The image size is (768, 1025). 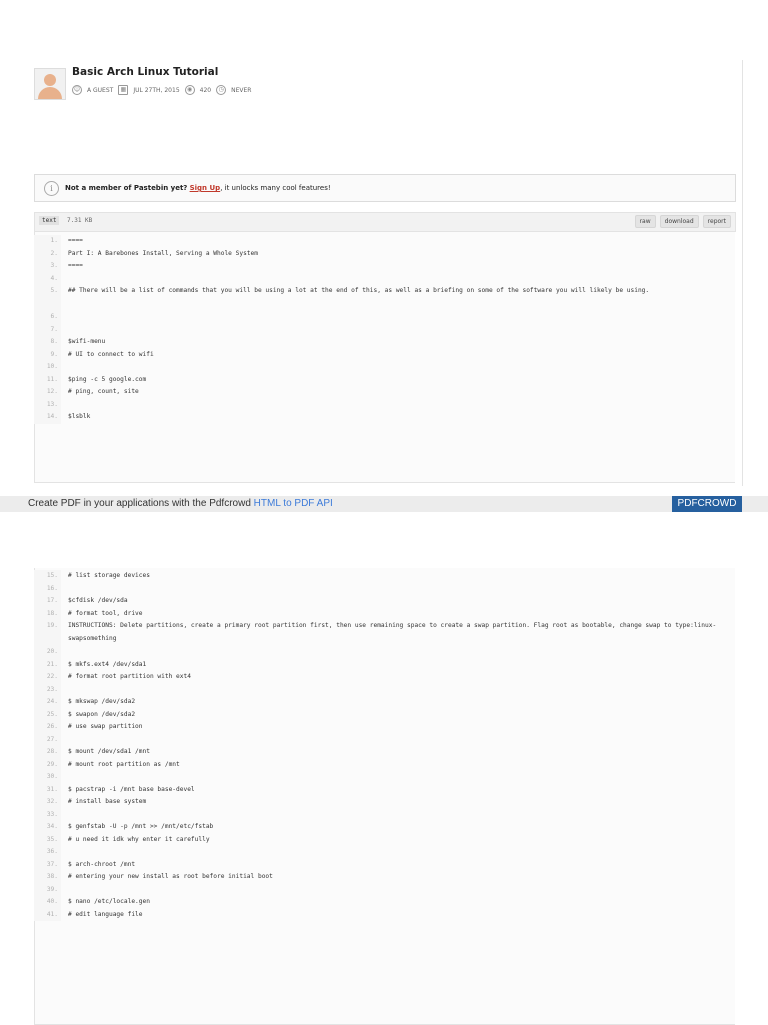 What do you see at coordinates (384, 714) in the screenshot?
I see `code-line: 25. $ swapon /dev/sda2` at bounding box center [384, 714].